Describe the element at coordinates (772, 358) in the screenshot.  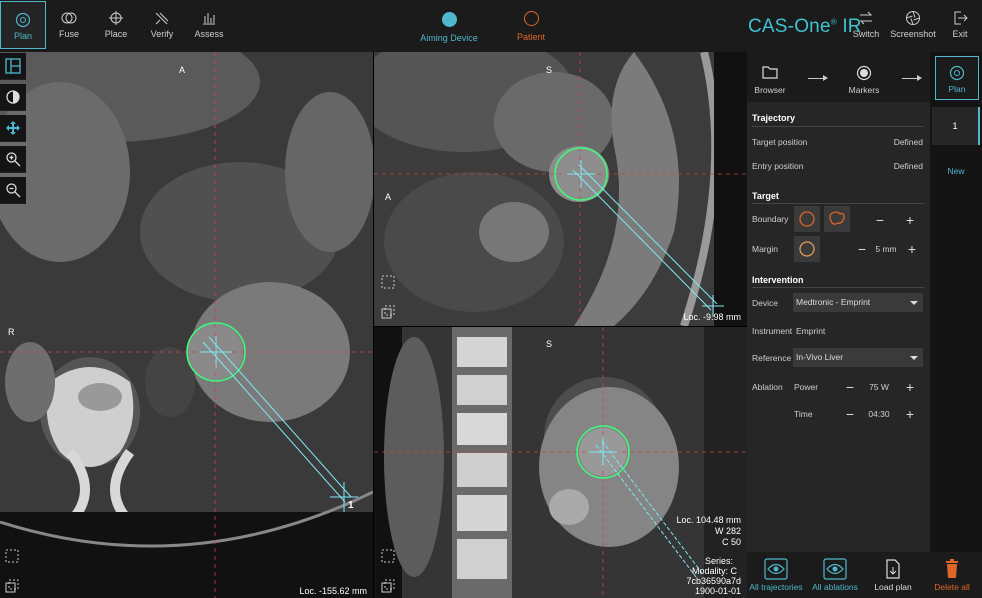
I see `reference-label: Reference` at that location.